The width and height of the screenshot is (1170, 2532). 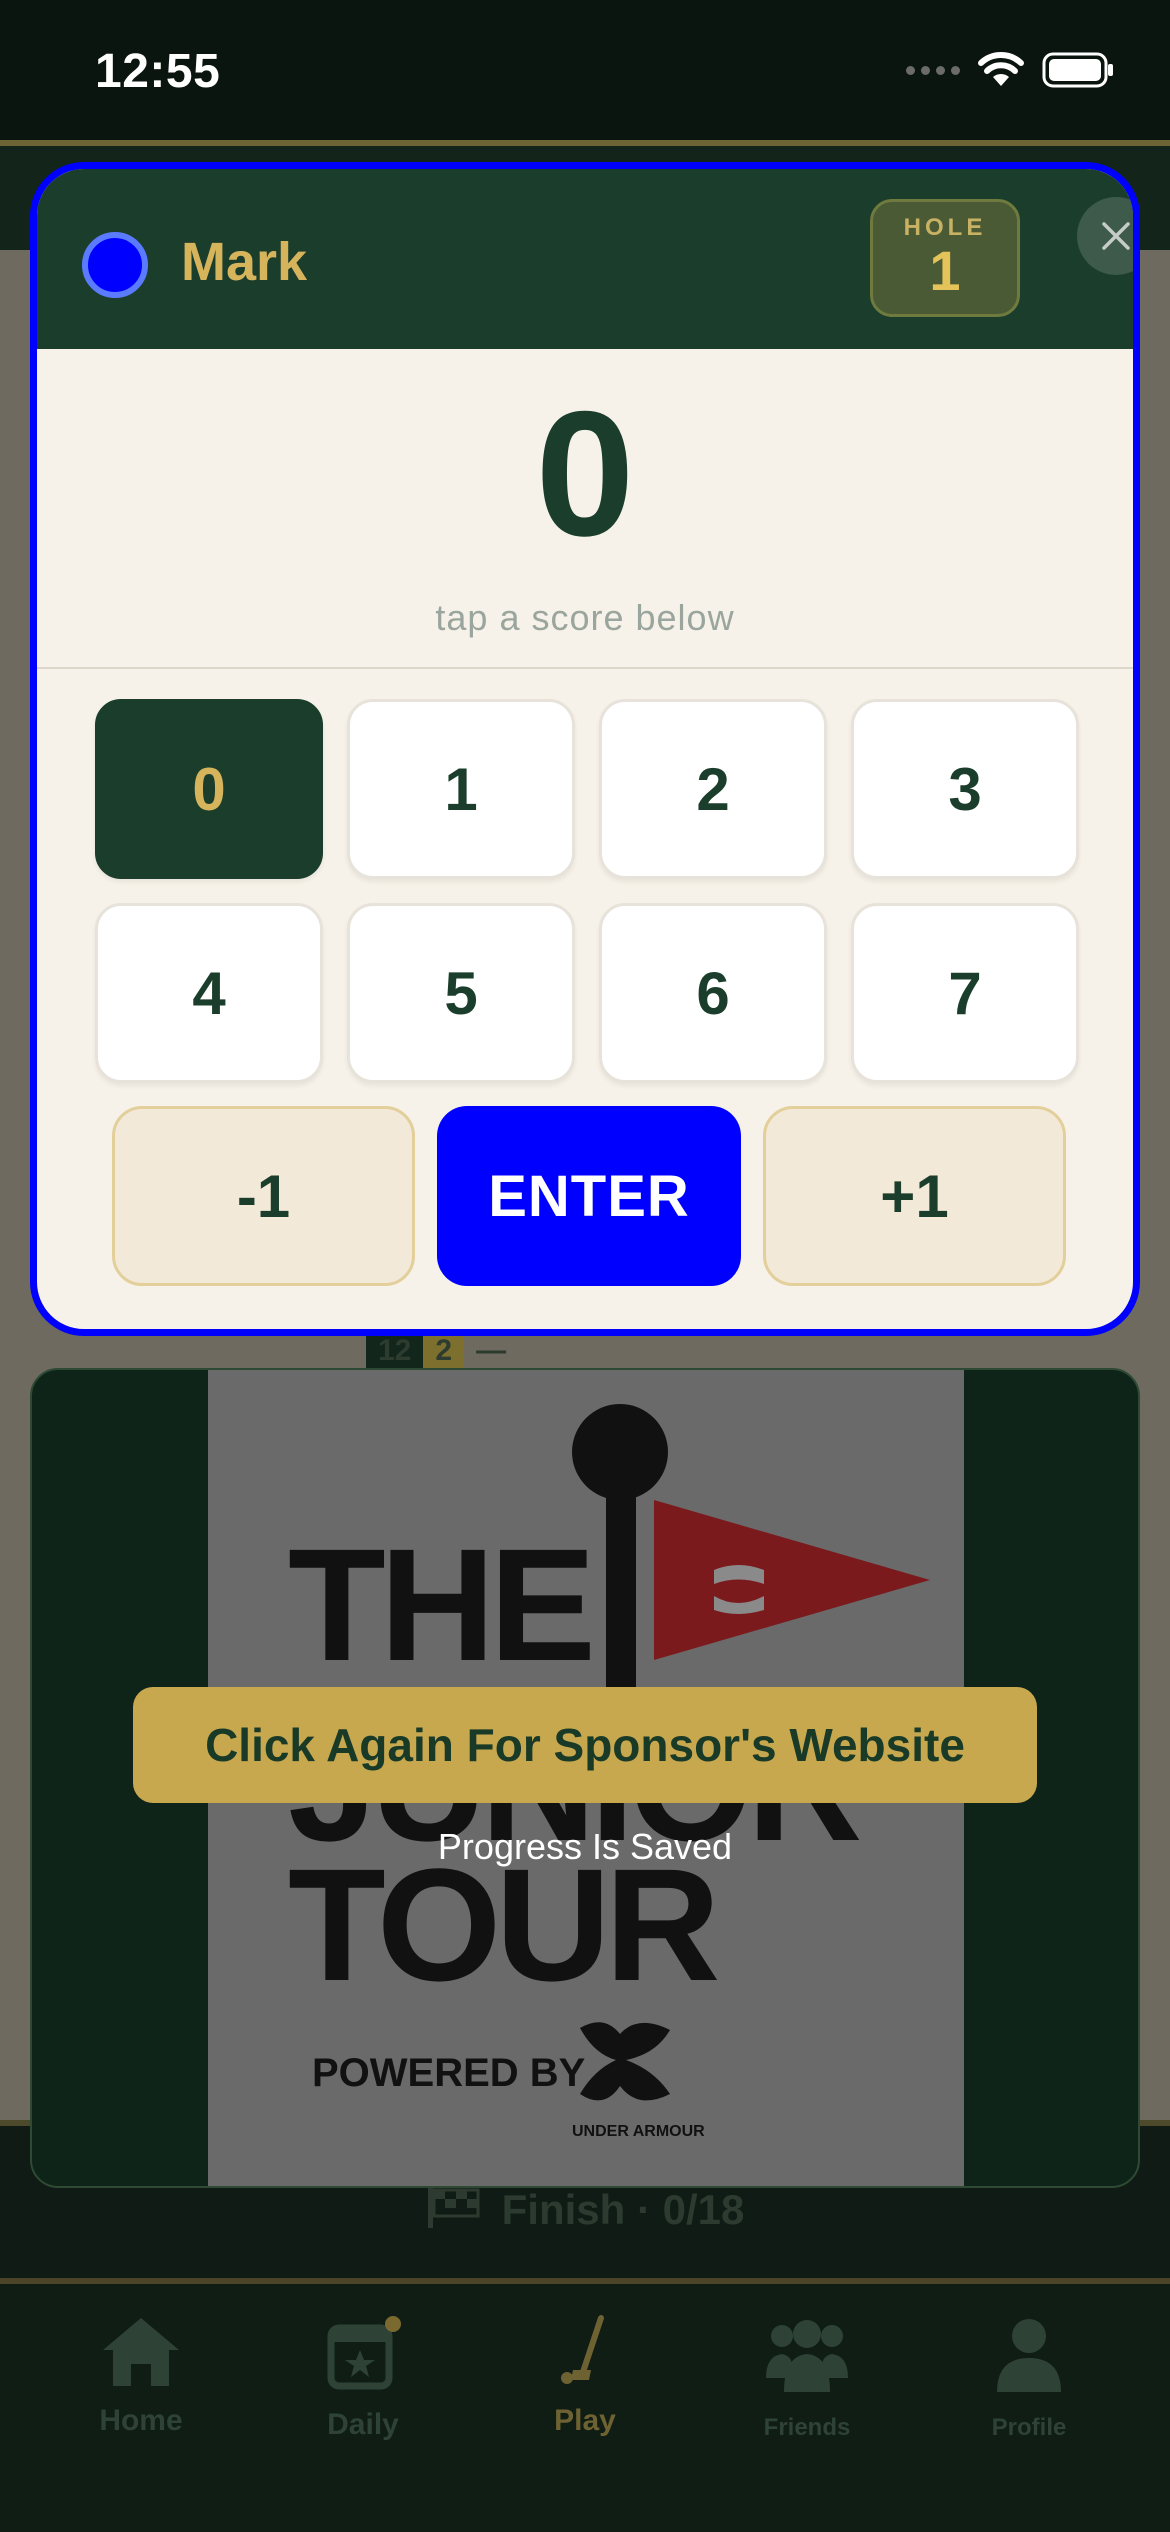 I want to click on logo-line-1: THE, so click(x=439, y=1604).